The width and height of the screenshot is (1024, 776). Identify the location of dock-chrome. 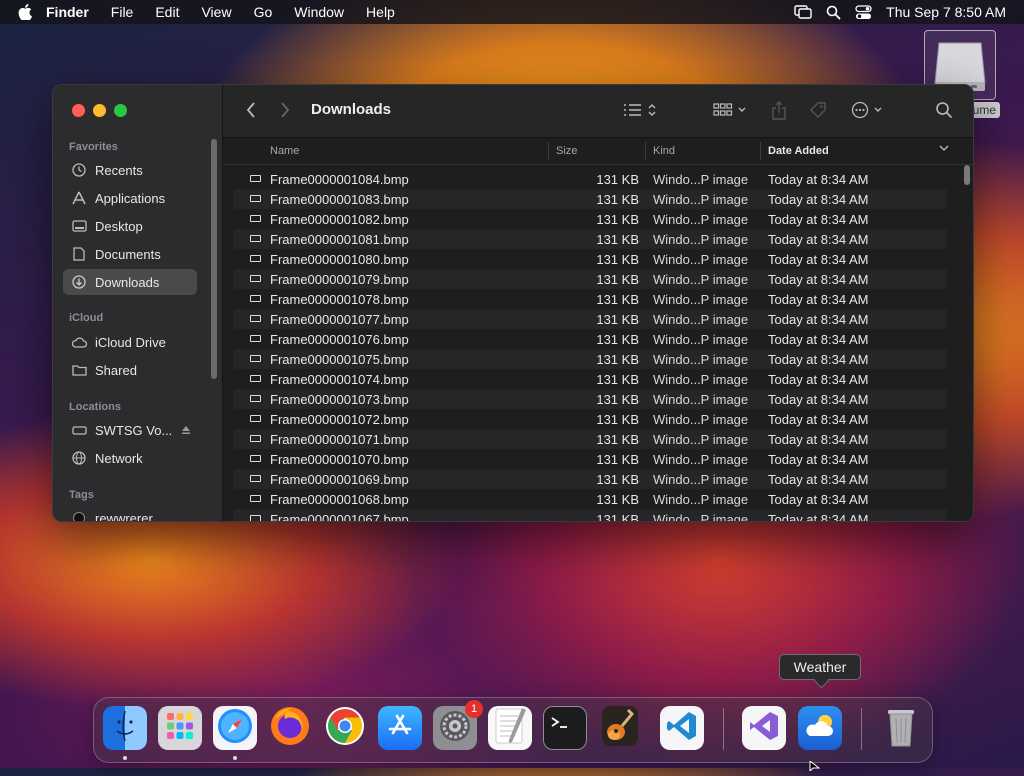
(345, 728).